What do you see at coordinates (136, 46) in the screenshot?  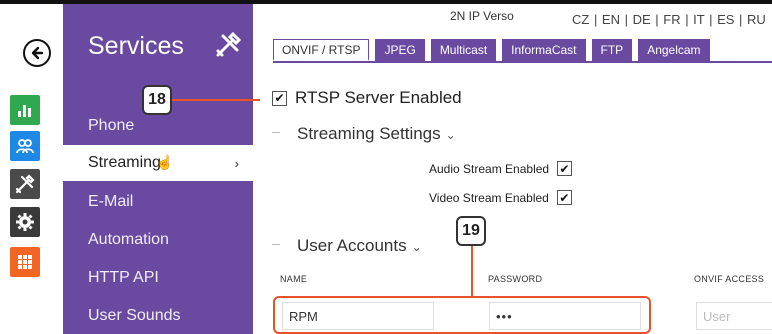 I see `services-title: Services` at bounding box center [136, 46].